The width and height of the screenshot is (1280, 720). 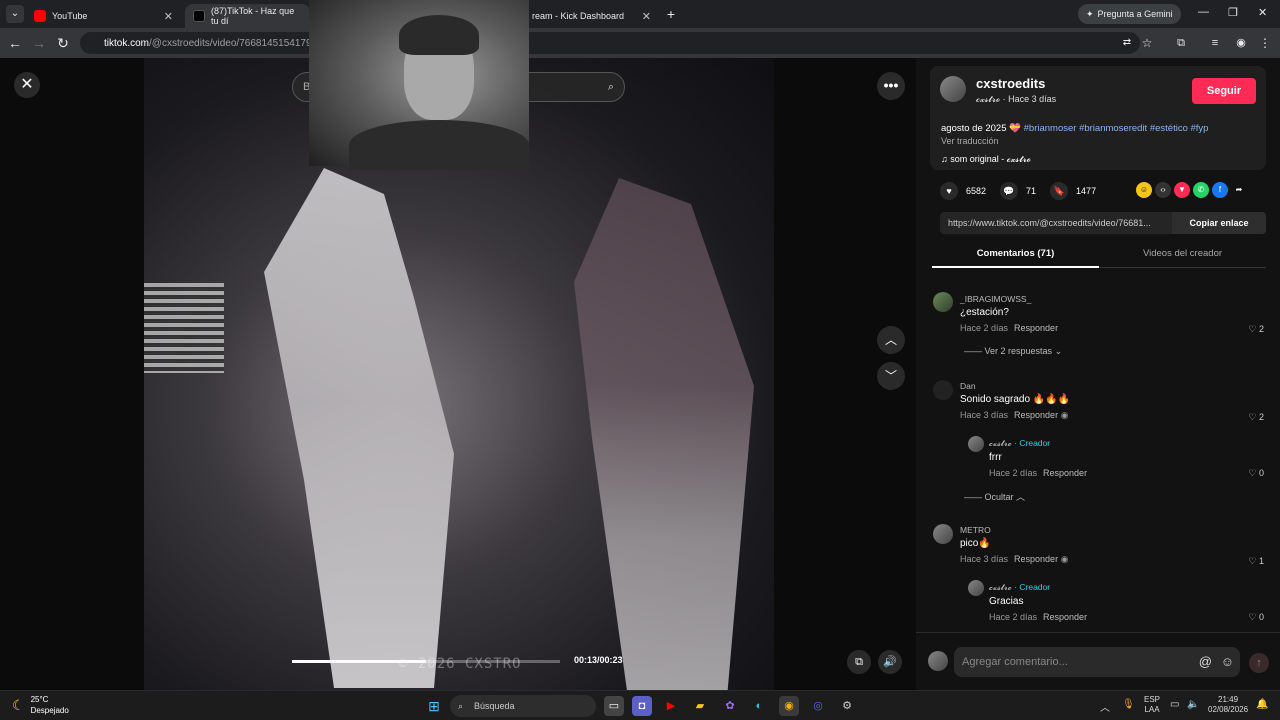 I want to click on comment-user: METRO, so click(x=1014, y=530).